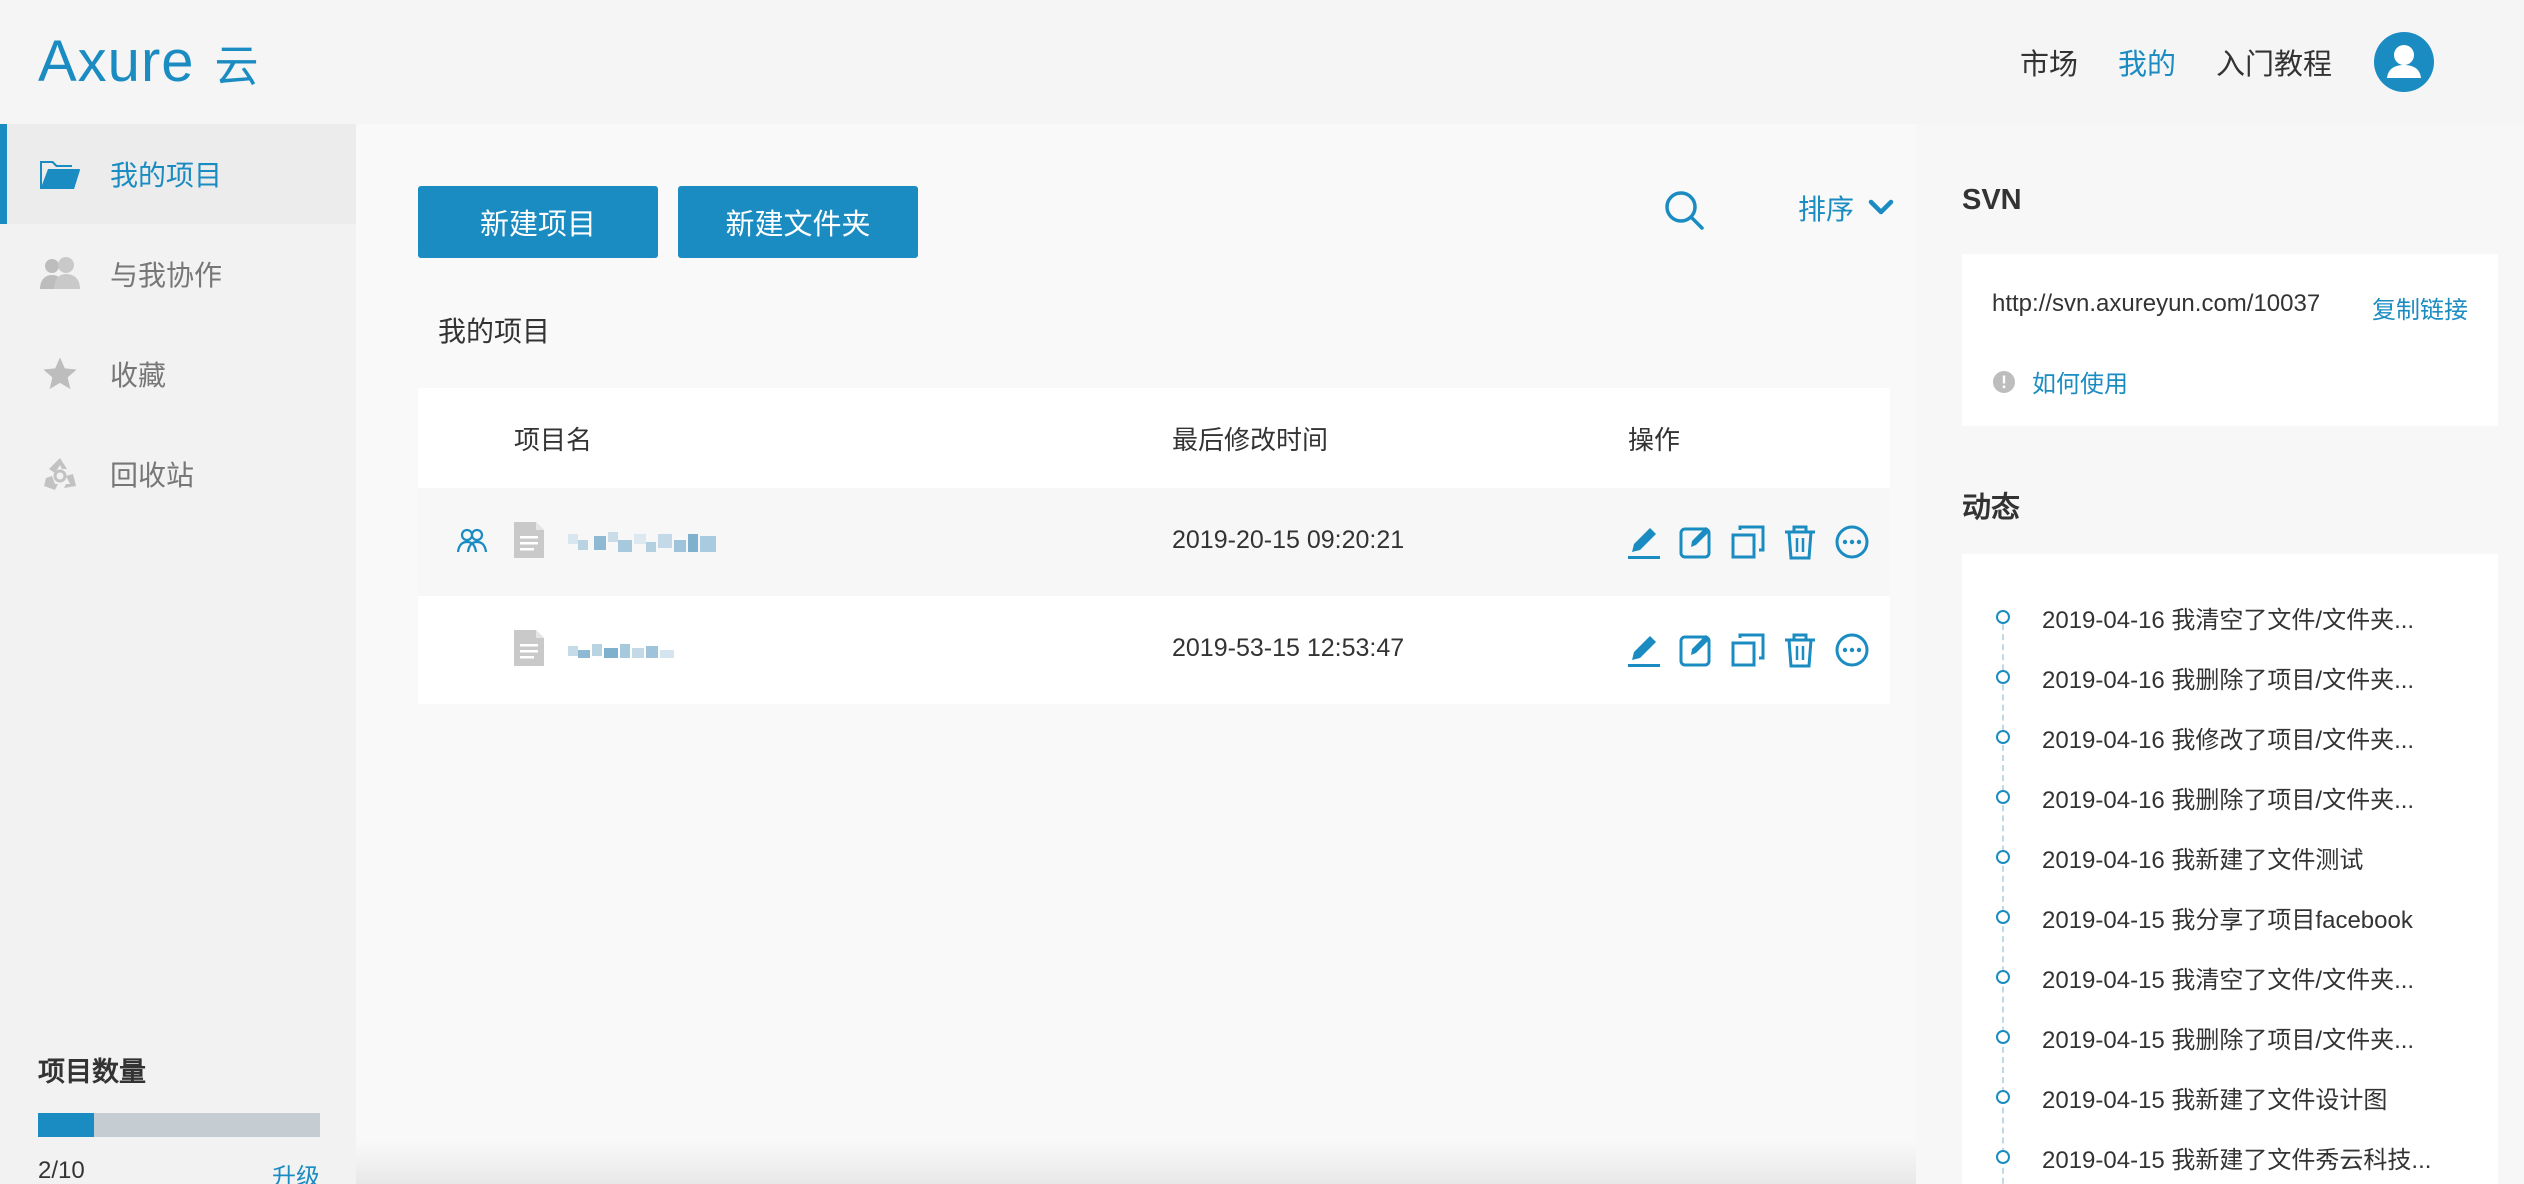 This screenshot has width=2524, height=1184. What do you see at coordinates (166, 175) in the screenshot?
I see `sidebar-item-label: 我的项目` at bounding box center [166, 175].